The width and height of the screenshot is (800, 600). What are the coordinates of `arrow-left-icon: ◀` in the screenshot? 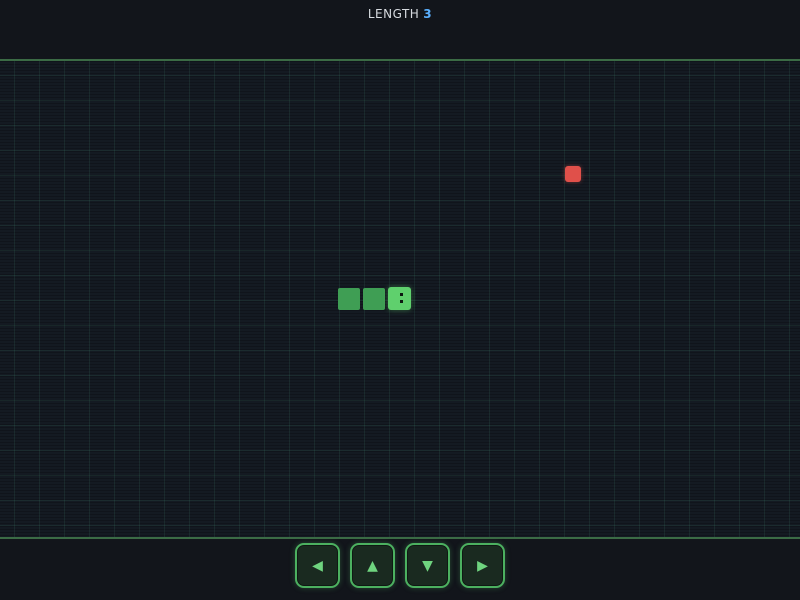 It's located at (317, 565).